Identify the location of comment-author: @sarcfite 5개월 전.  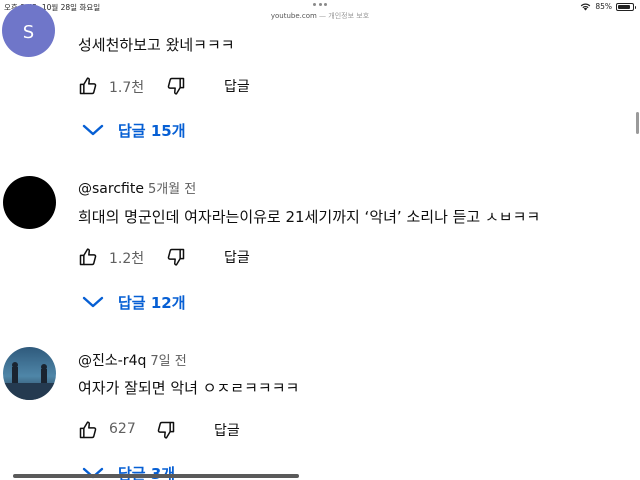
(137, 187).